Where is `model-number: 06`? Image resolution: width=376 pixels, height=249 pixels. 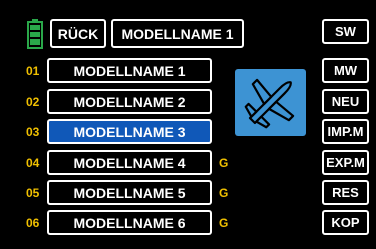 model-number: 06 is located at coordinates (33, 223).